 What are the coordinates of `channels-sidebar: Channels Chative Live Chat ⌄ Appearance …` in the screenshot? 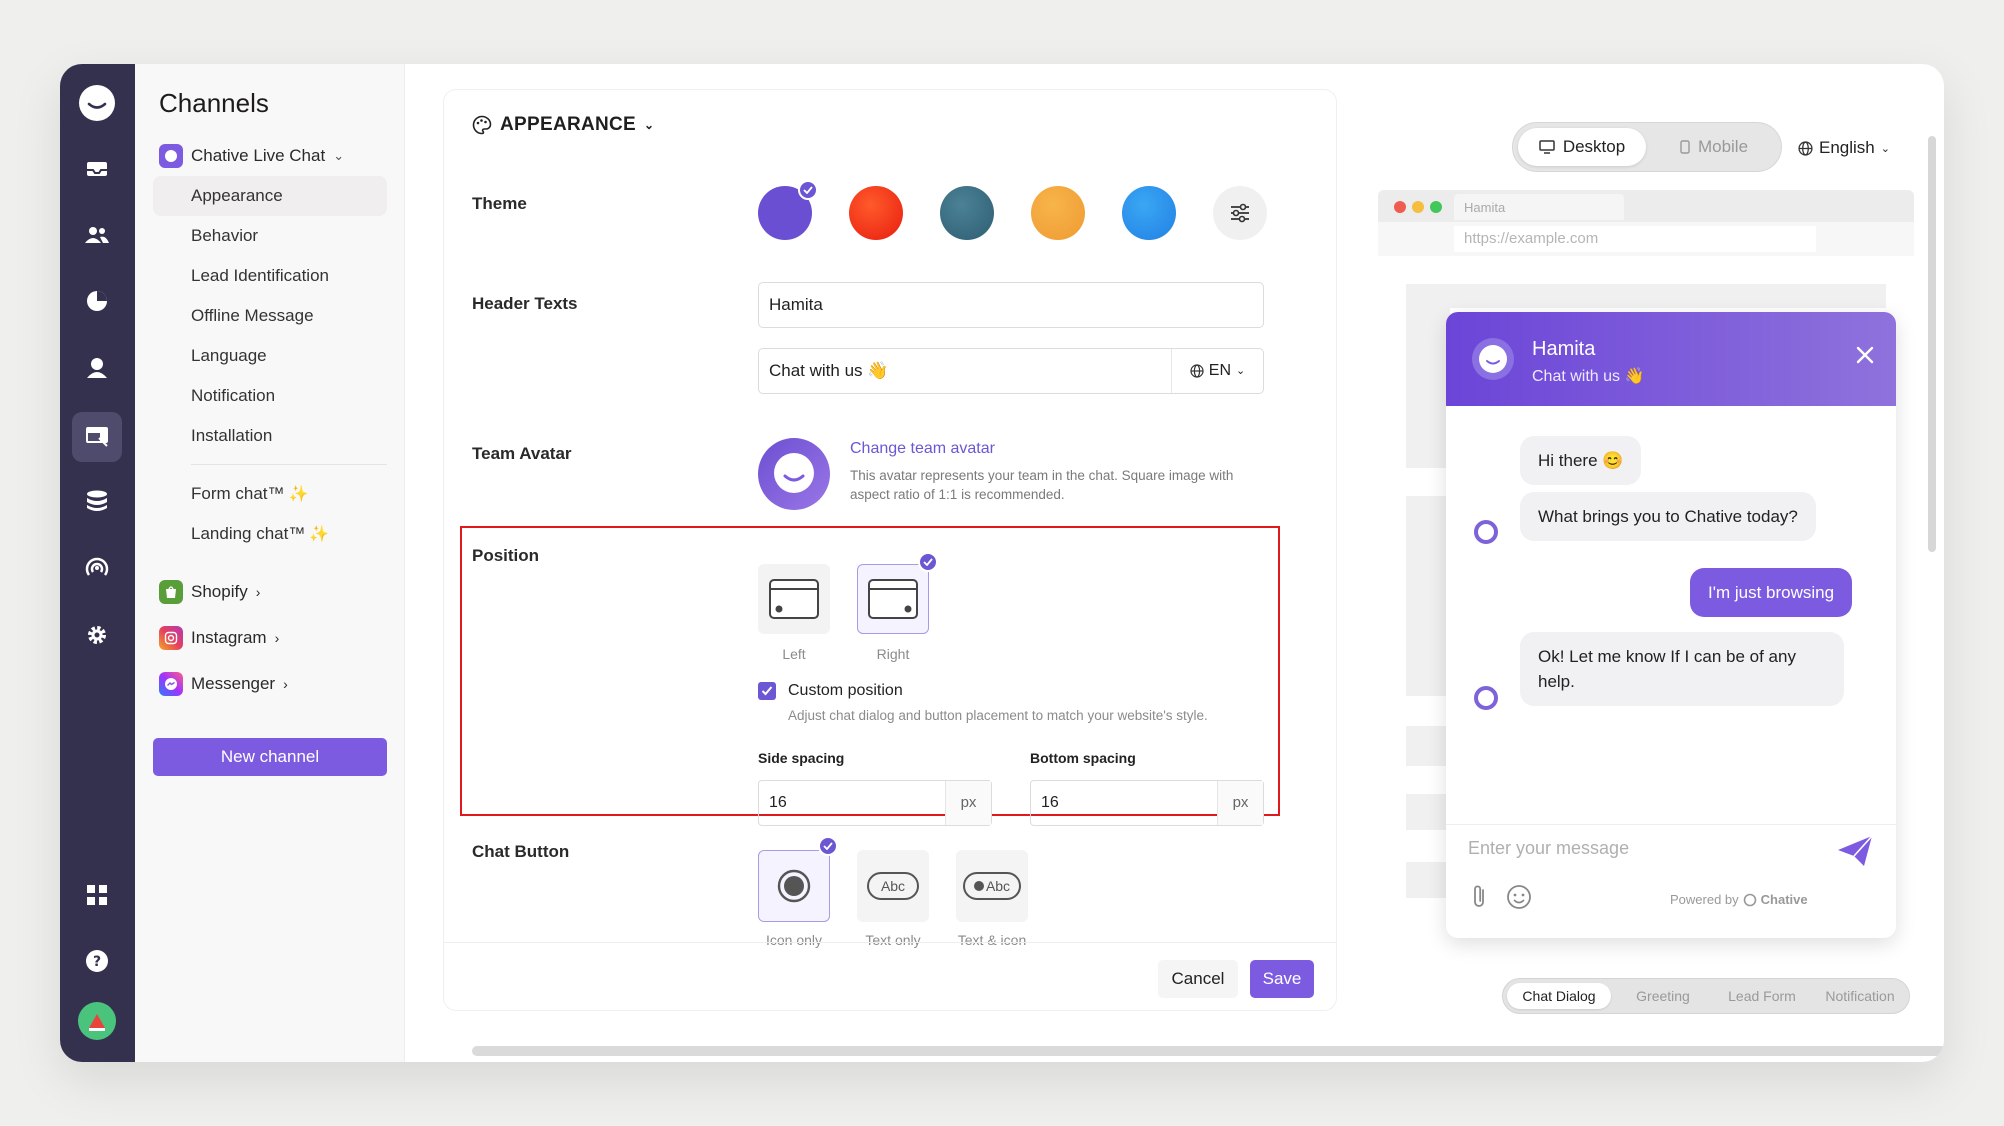 It's located at (270, 563).